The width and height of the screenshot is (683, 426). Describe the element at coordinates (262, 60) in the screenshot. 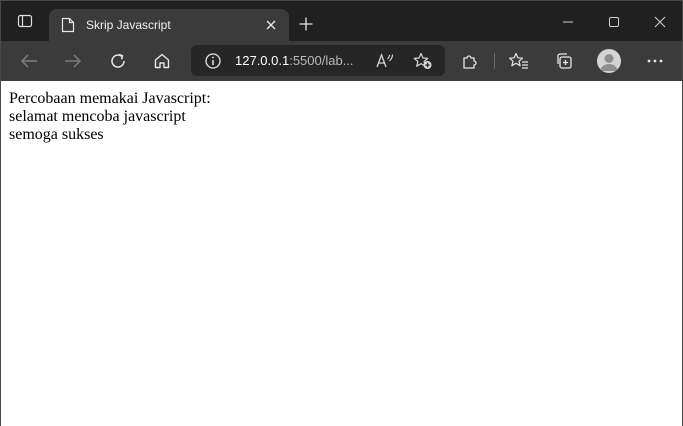

I see `url-host: 127.0.0.1` at that location.